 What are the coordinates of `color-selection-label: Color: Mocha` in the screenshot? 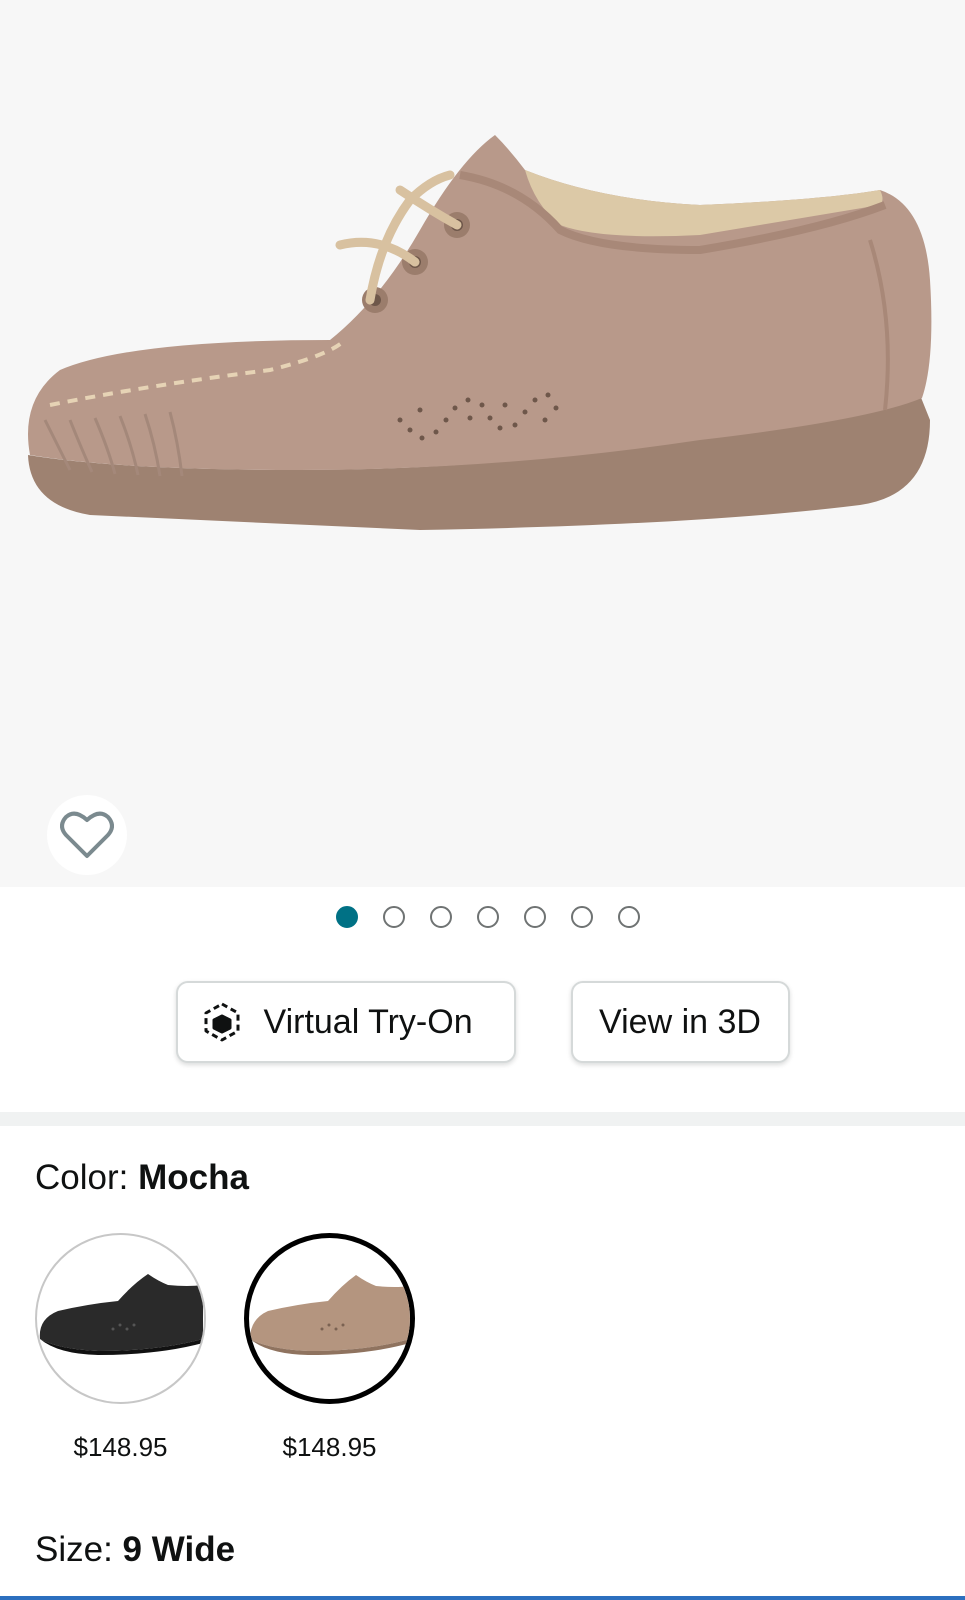 It's located at (142, 1178).